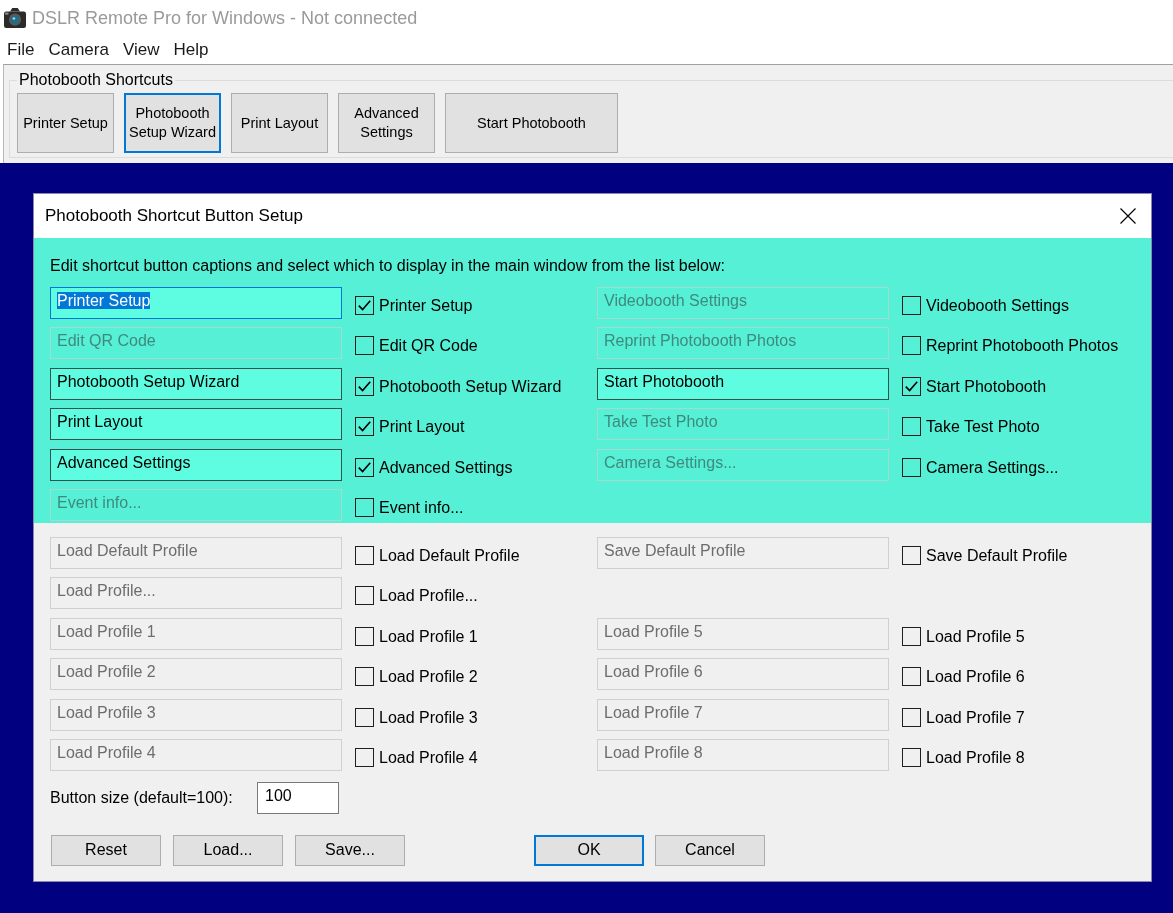 This screenshot has height=913, width=1173. I want to click on caption-field: Printer Setup, so click(196, 303).